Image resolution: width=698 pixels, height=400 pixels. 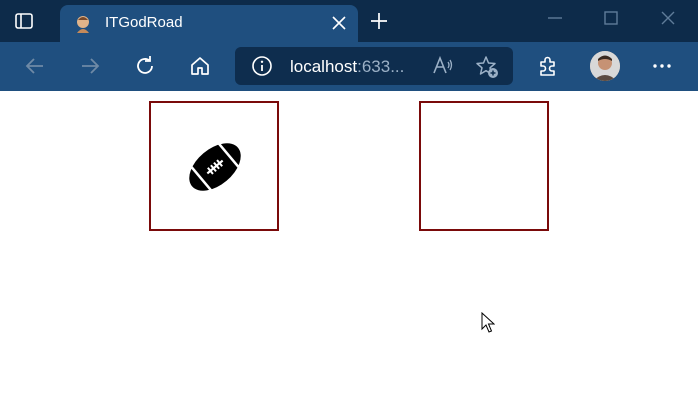 What do you see at coordinates (487, 67) in the screenshot?
I see `favorites-add-icon` at bounding box center [487, 67].